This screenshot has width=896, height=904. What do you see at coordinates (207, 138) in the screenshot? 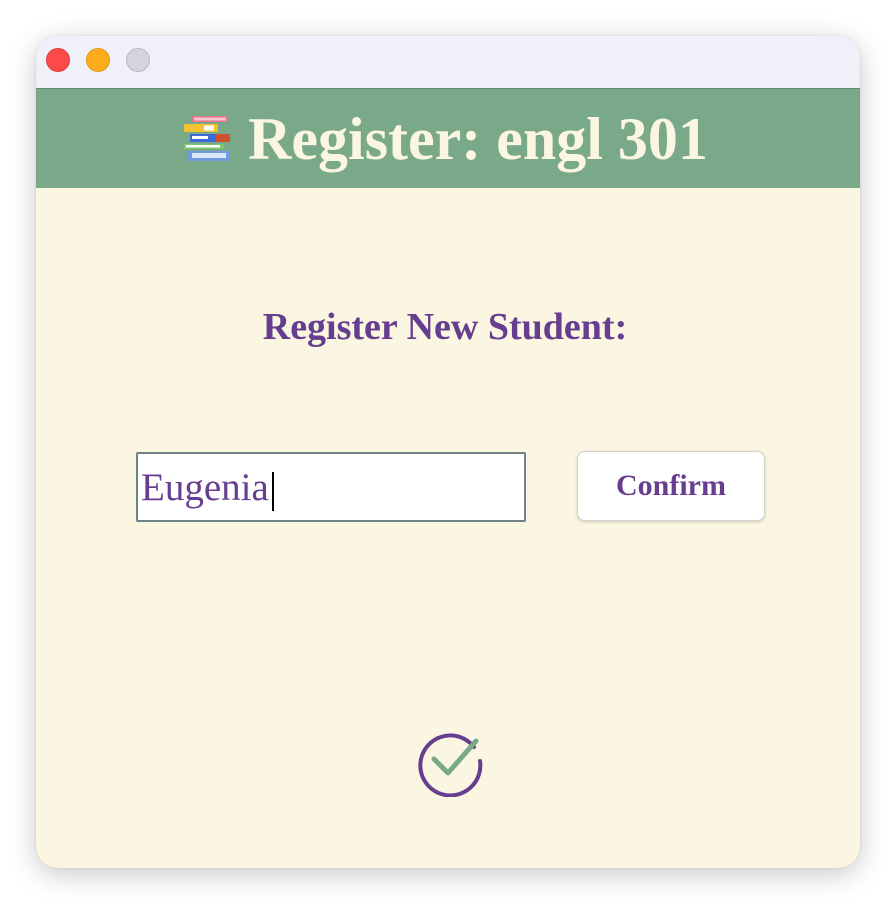
I see `books-icon` at bounding box center [207, 138].